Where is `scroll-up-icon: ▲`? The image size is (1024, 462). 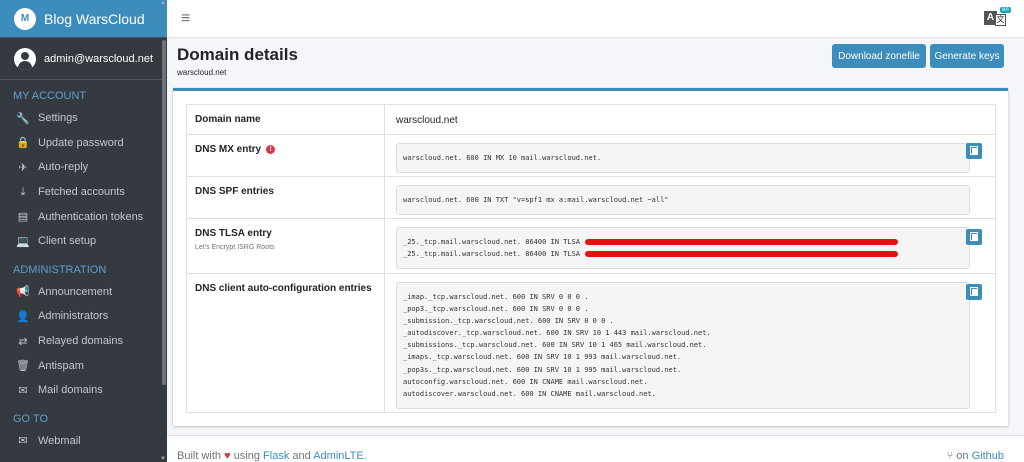
scroll-up-icon: ▲ is located at coordinates (163, 3).